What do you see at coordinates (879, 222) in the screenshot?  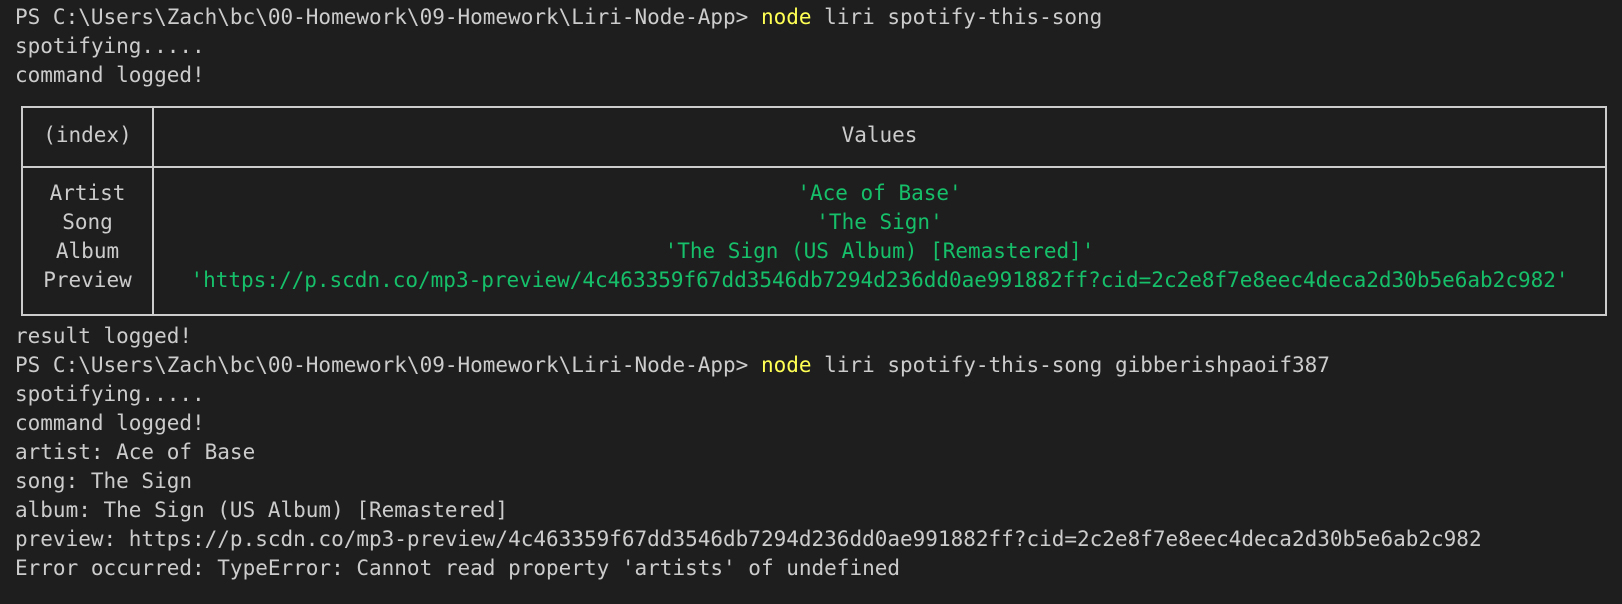 I see `table-row-value: 'The Sign'` at bounding box center [879, 222].